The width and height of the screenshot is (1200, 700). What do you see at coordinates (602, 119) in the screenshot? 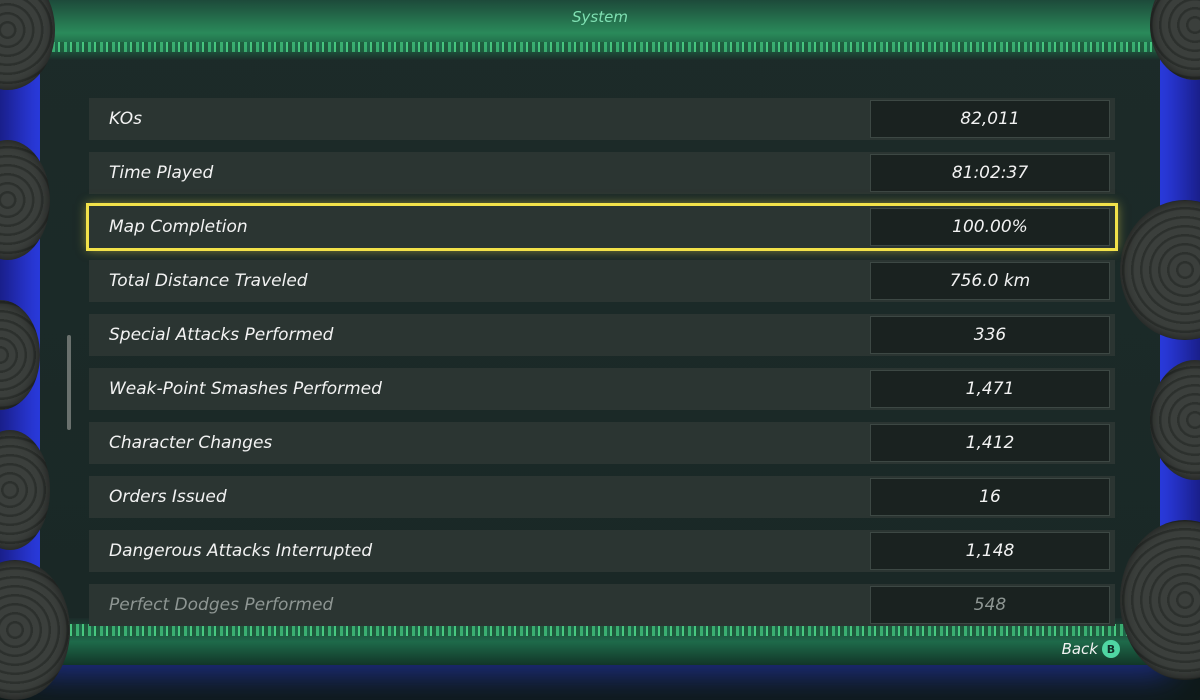
I see `stat-row: KOs 82,011` at bounding box center [602, 119].